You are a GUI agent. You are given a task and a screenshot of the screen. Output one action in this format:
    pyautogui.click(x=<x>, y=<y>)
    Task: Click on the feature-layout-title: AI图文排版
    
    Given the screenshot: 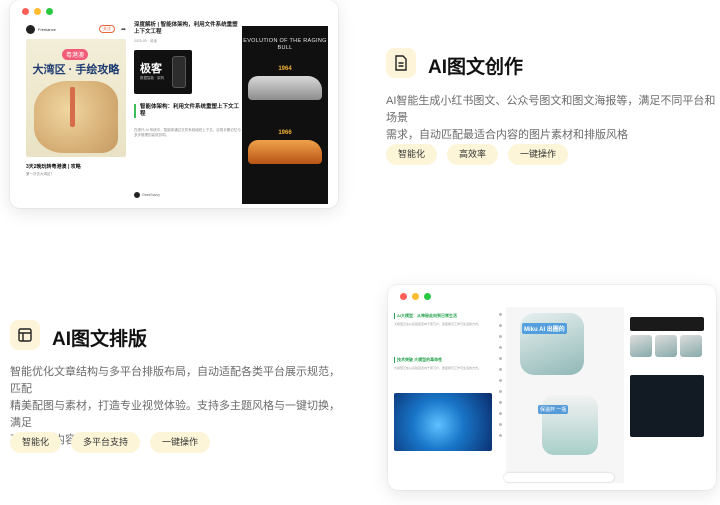 What is the action you would take?
    pyautogui.click(x=100, y=339)
    